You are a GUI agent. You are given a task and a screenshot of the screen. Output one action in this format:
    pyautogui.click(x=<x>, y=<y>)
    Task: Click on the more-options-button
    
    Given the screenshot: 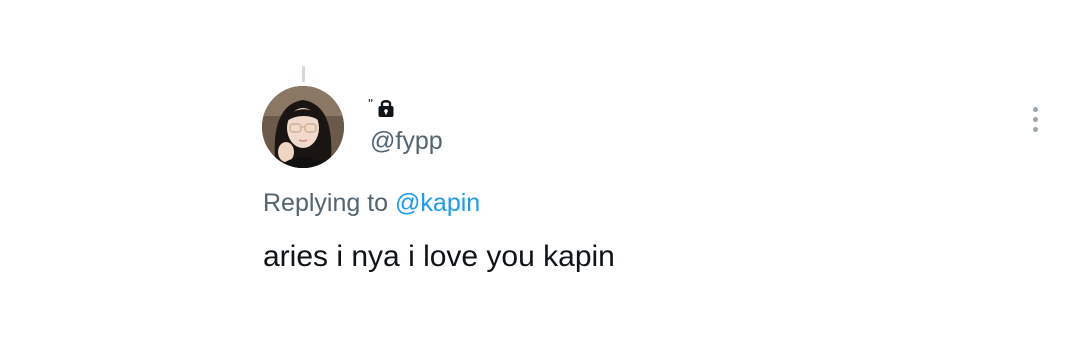 What is the action you would take?
    pyautogui.click(x=1035, y=119)
    